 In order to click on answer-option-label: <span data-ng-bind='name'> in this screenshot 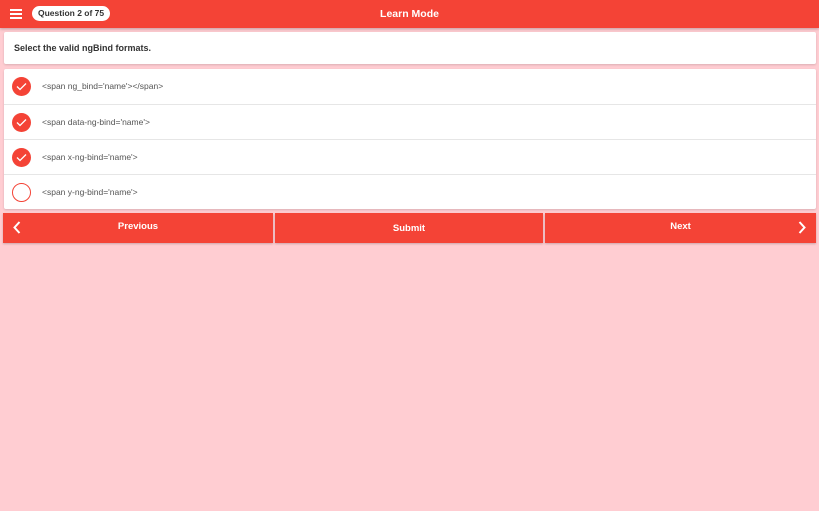, I will do `click(96, 122)`.